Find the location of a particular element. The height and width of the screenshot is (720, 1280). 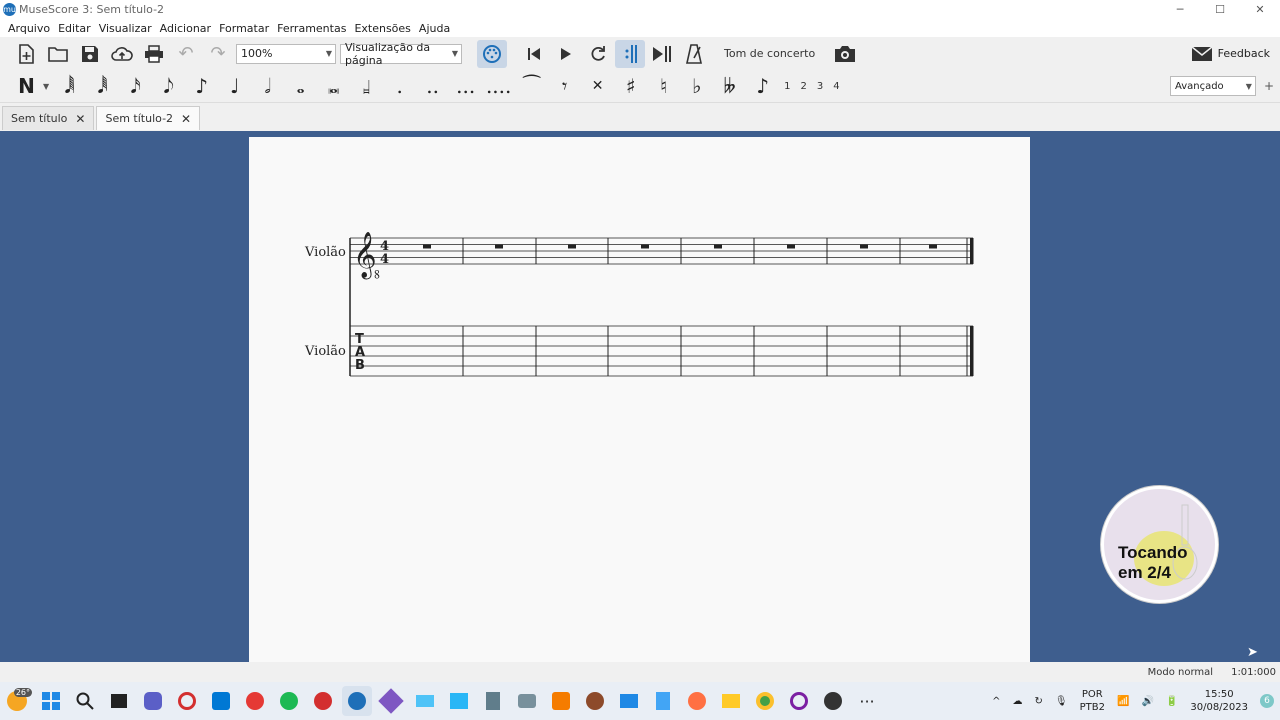

tray-overflow-icon: ^ is located at coordinates (996, 701).